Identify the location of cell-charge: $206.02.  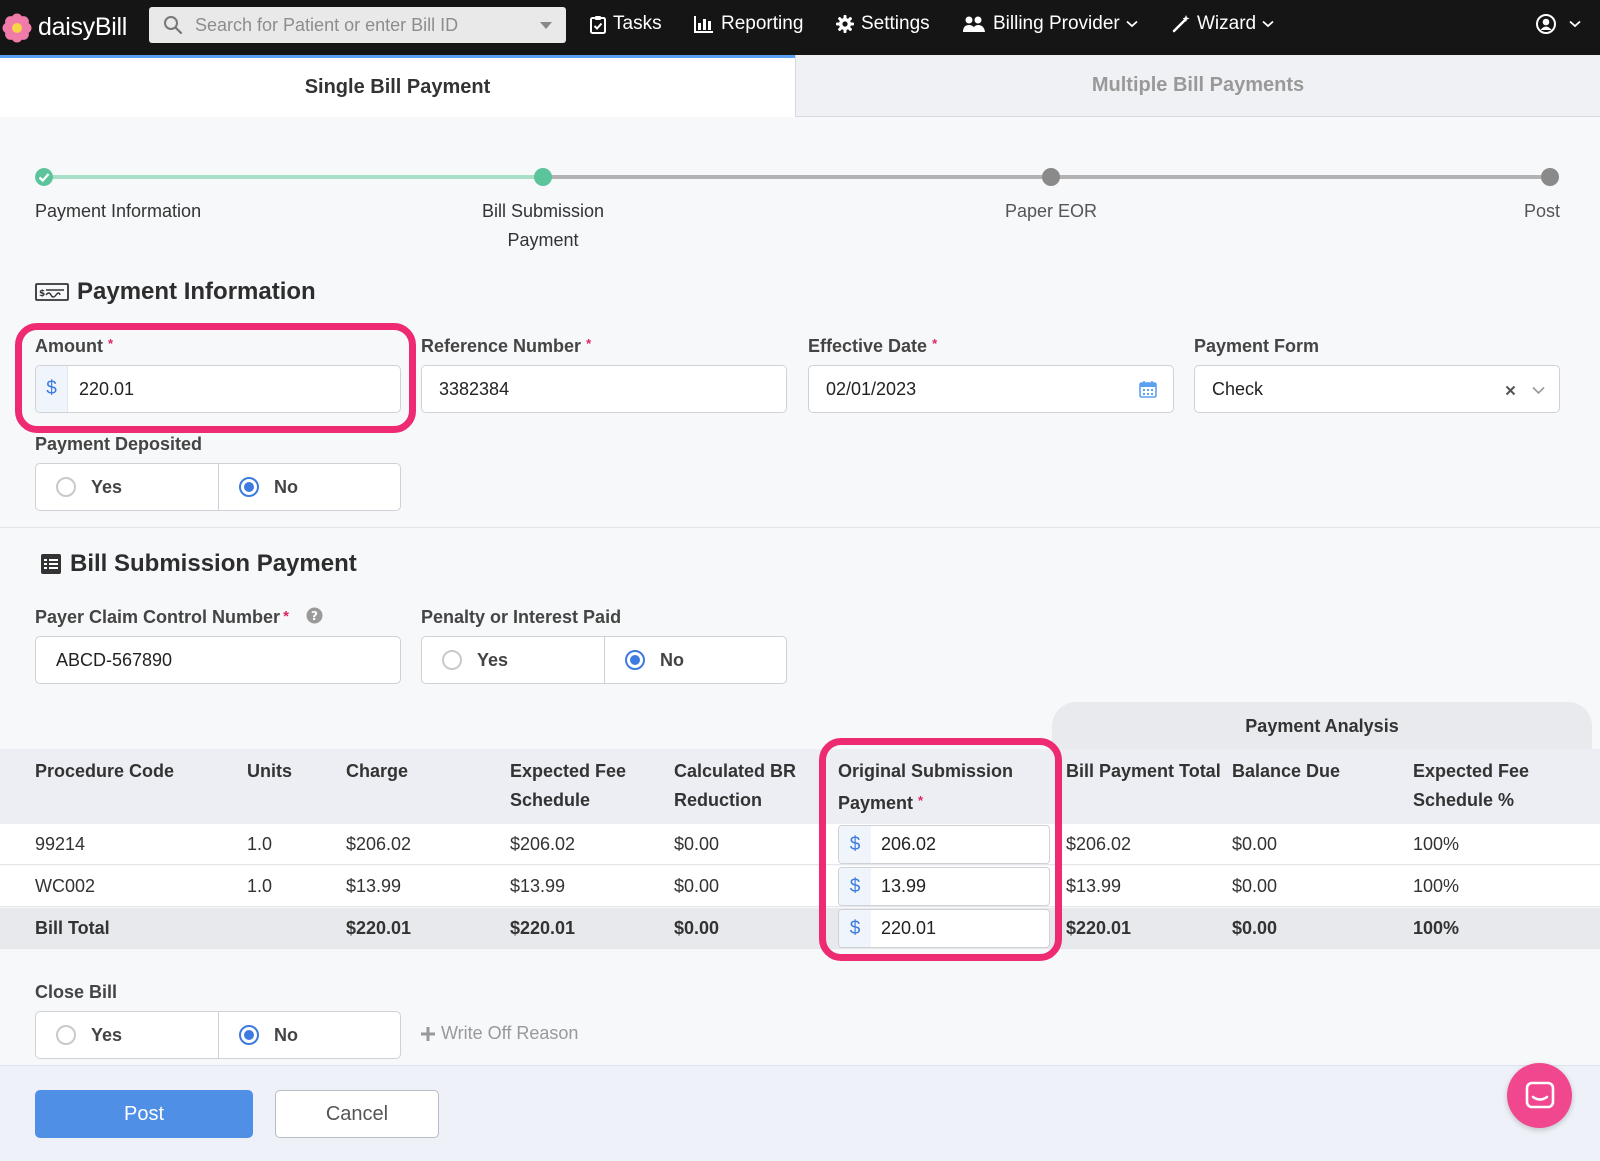
(379, 844).